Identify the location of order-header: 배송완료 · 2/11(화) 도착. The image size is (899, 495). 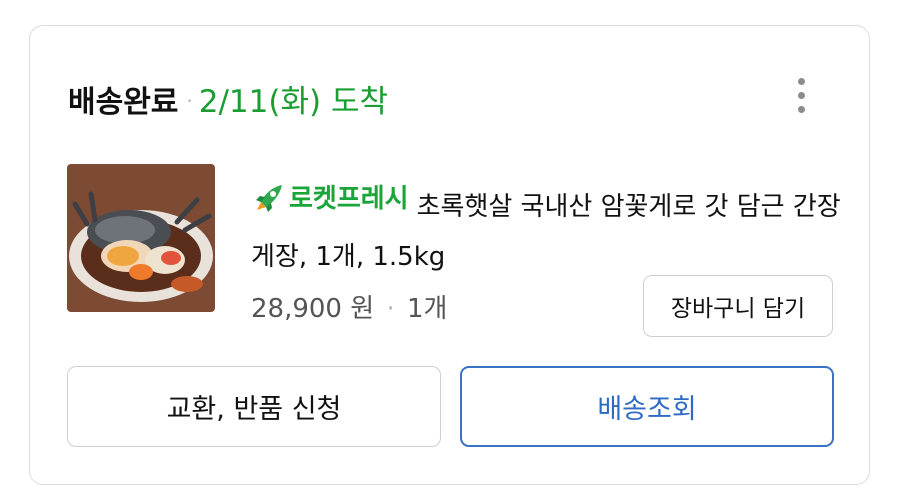
(228, 98).